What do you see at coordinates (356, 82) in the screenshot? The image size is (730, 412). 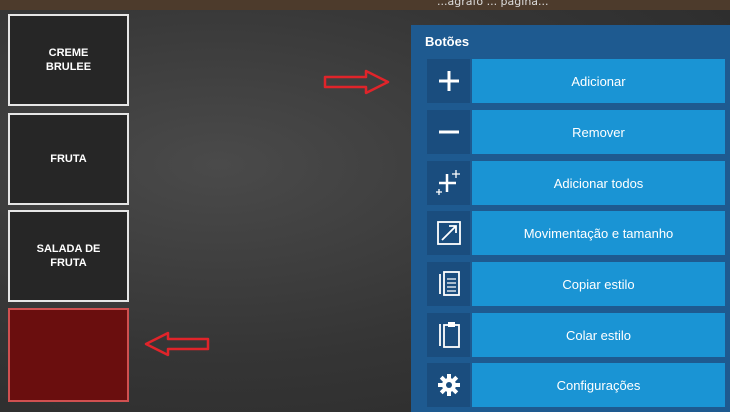 I see `red-arrow-right-icon` at bounding box center [356, 82].